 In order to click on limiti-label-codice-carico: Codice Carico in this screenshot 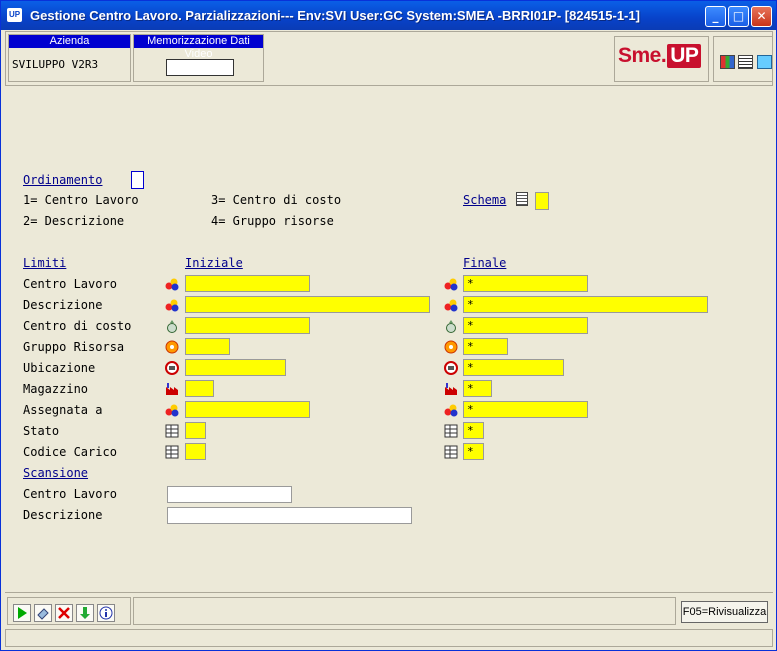, I will do `click(70, 452)`.